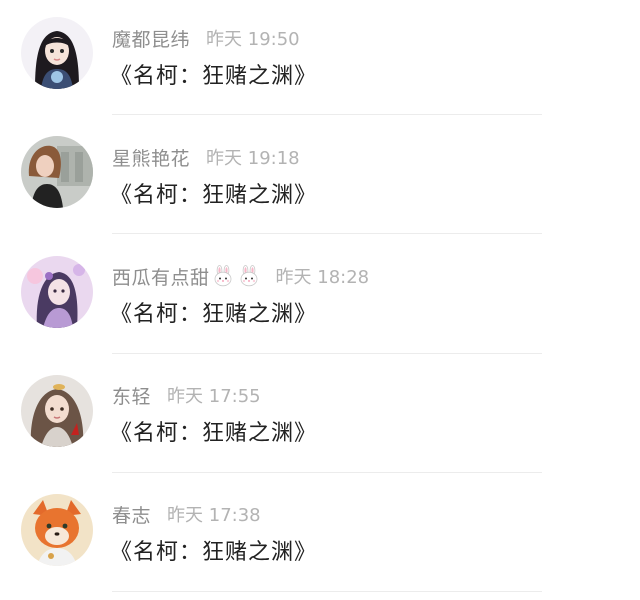  Describe the element at coordinates (253, 158) in the screenshot. I see `timestamp: 昨天 19:18` at that location.